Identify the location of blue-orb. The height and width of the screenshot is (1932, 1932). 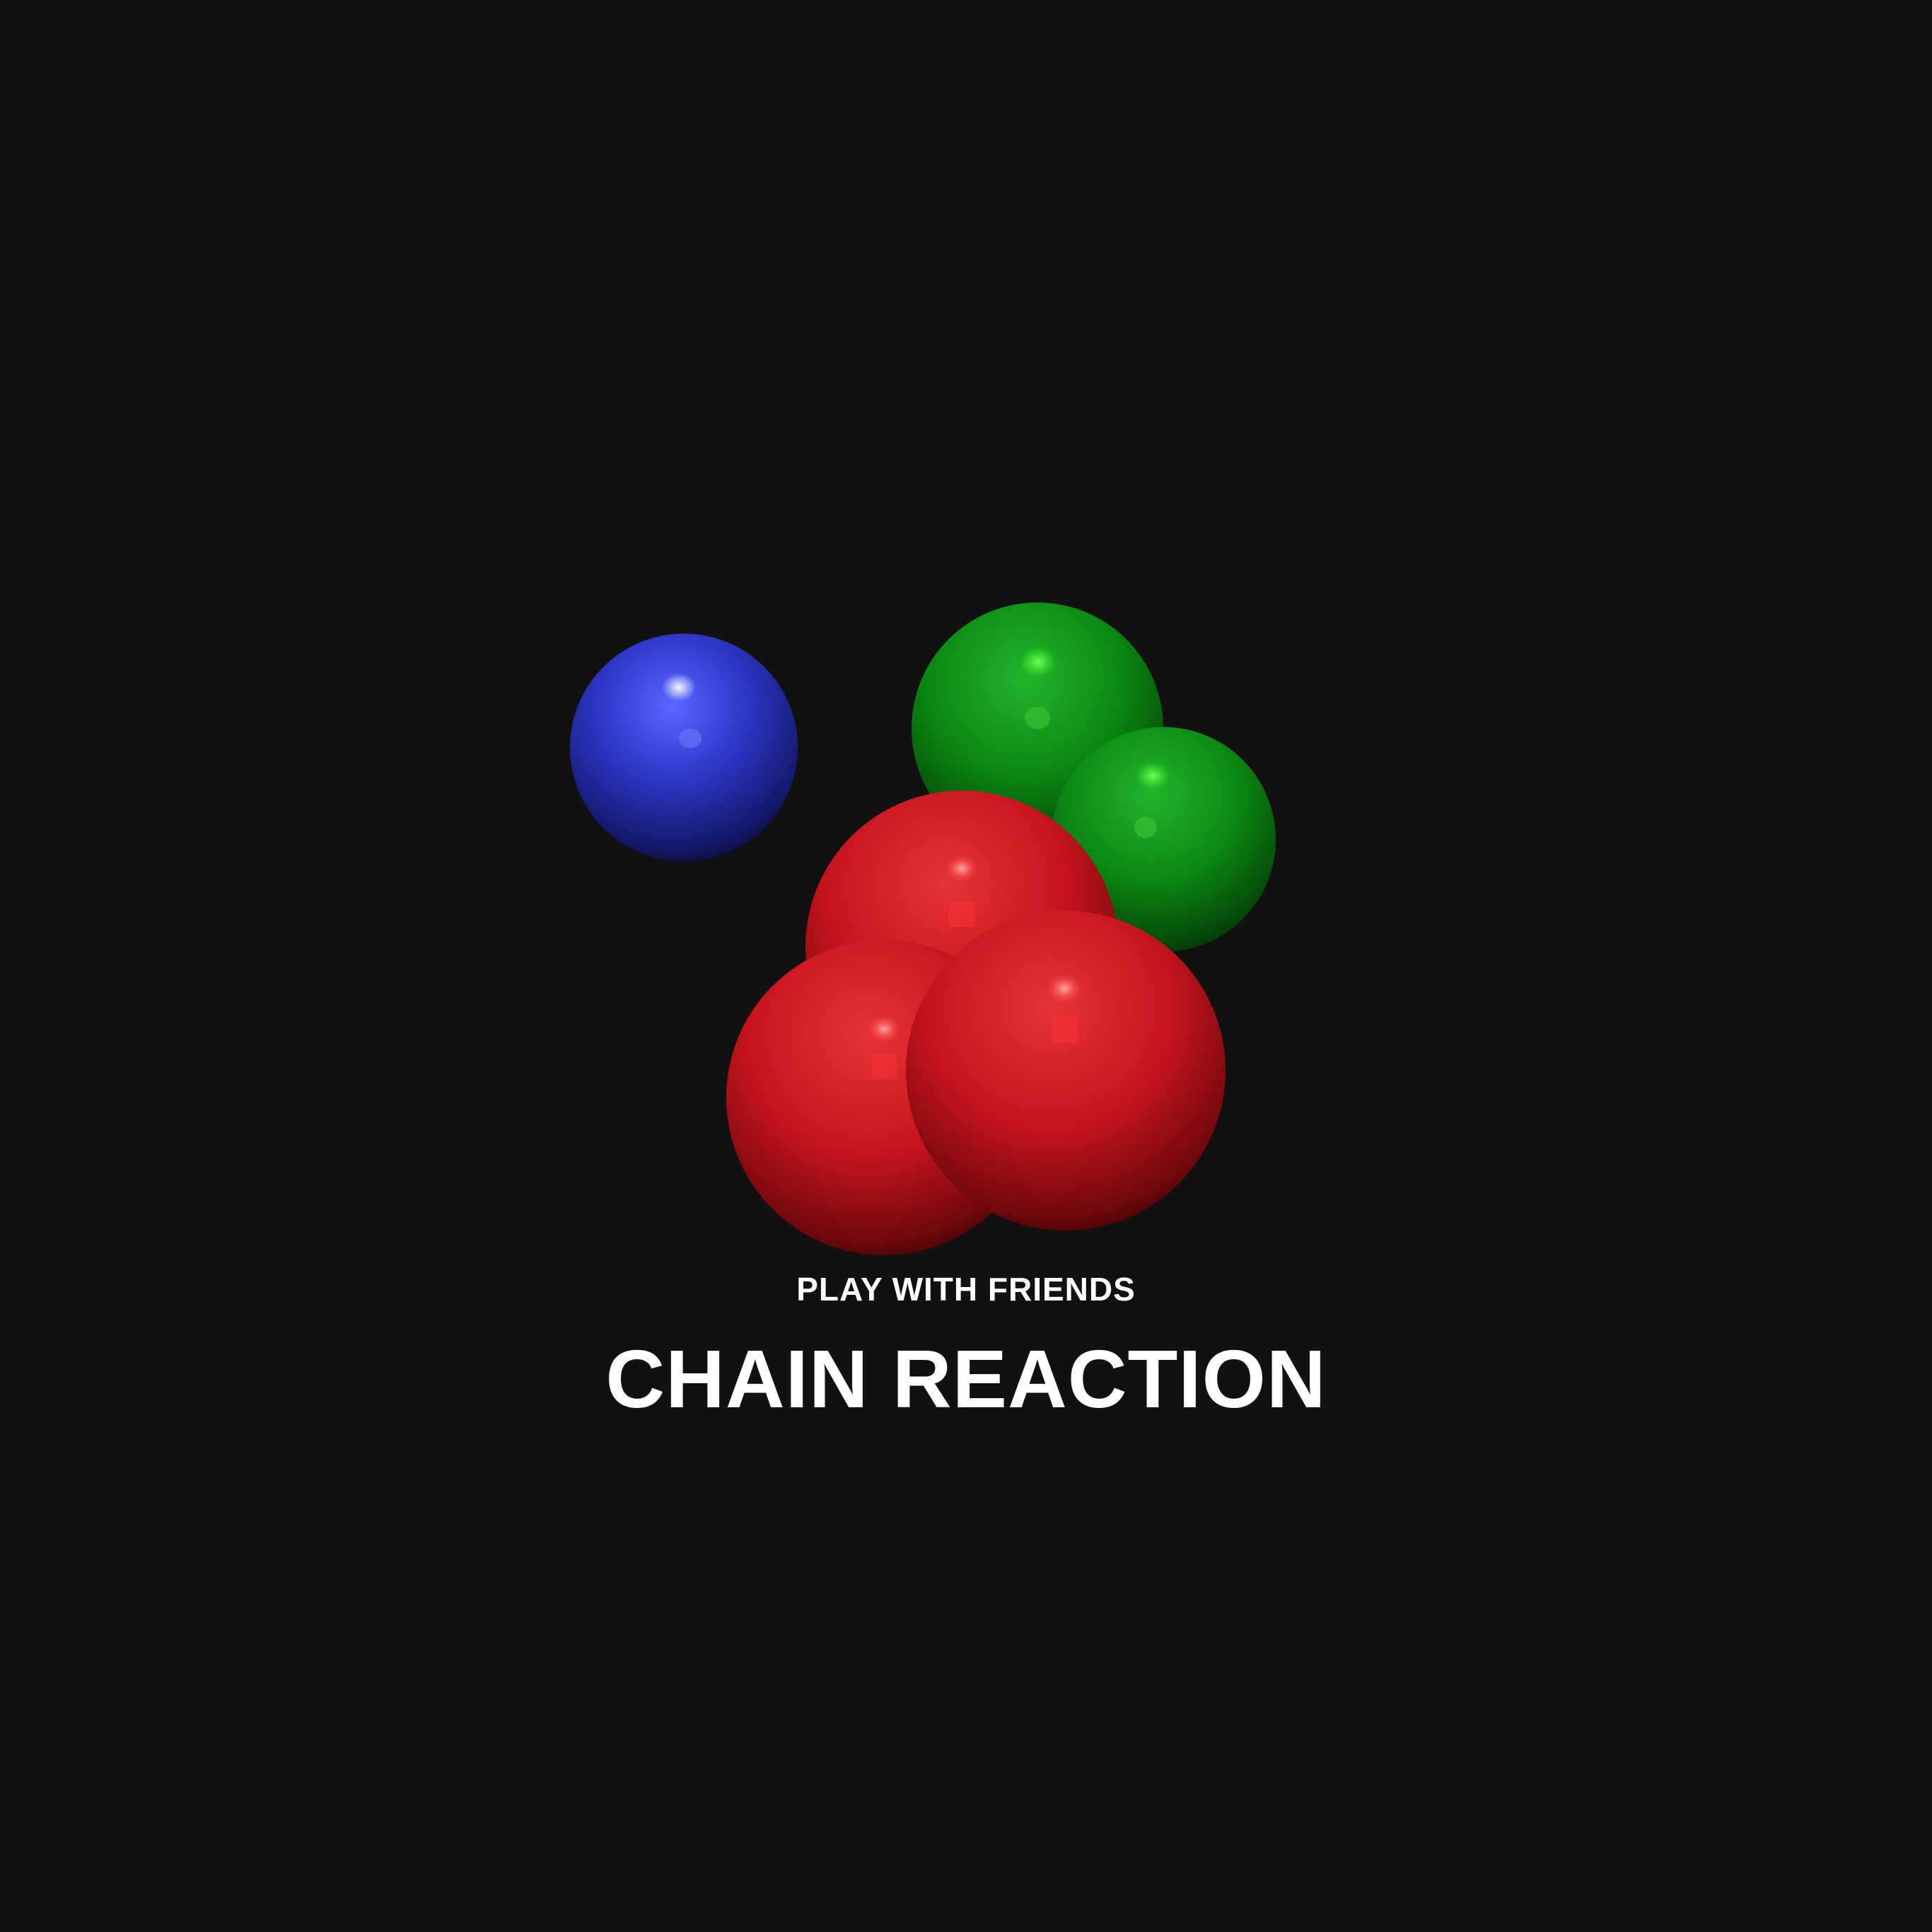
(684, 747).